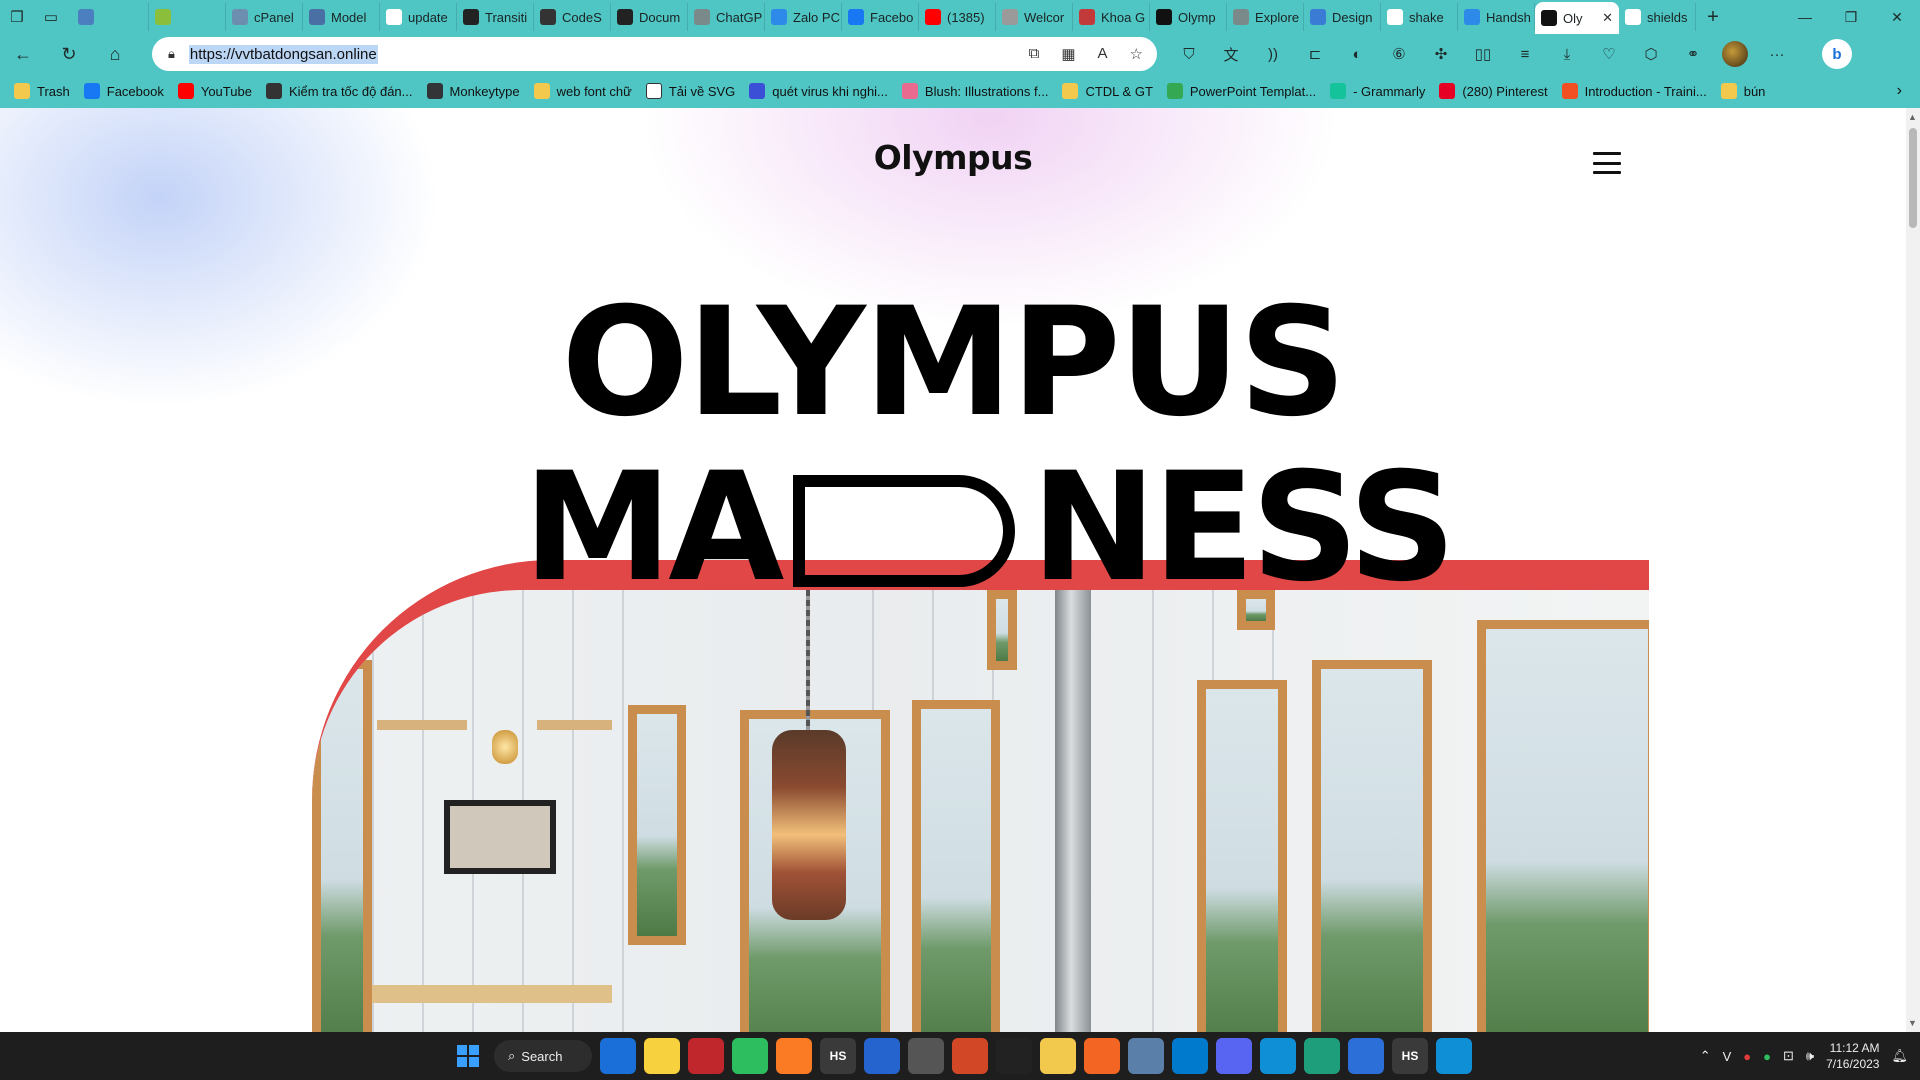 Image resolution: width=1920 pixels, height=1080 pixels. Describe the element at coordinates (1342, 17) in the screenshot. I see `browser-tab: Design` at that location.